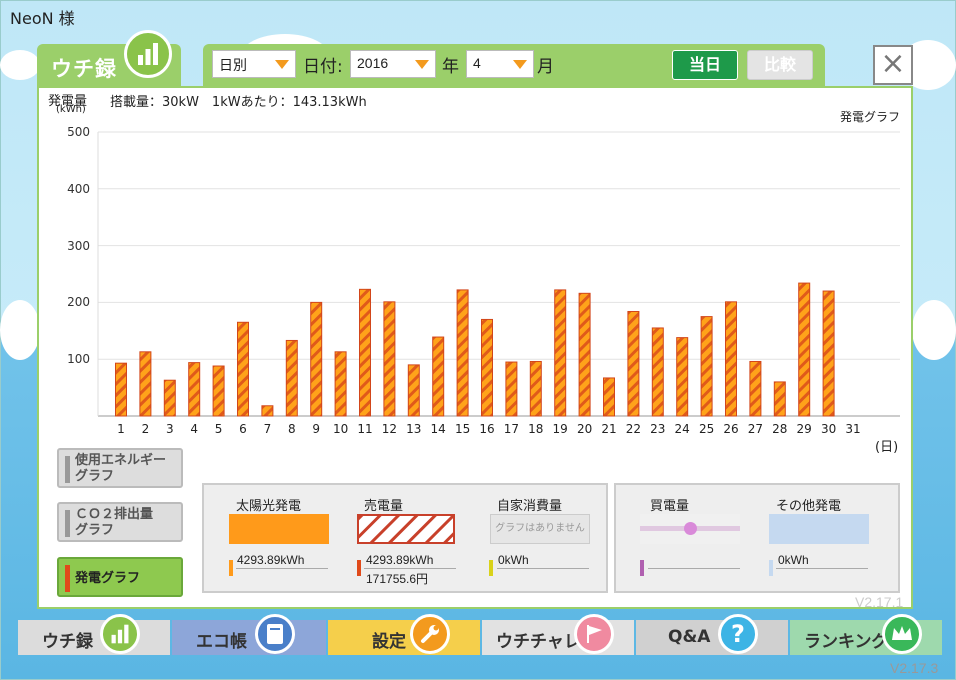  I want to click on sell-marker, so click(359, 568).